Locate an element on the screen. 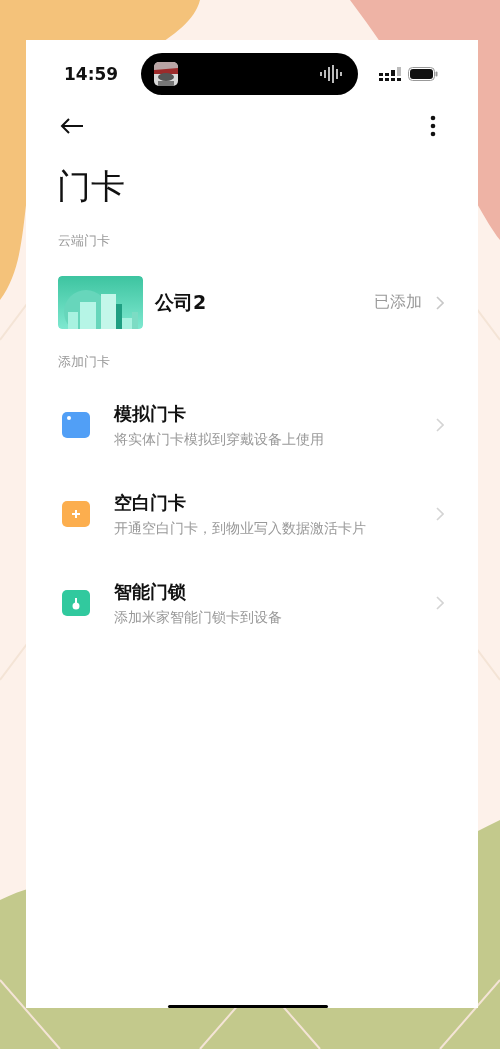 This screenshot has height=1049, width=500. option-description: 添加米家智能门锁卡到设备 is located at coordinates (198, 617).